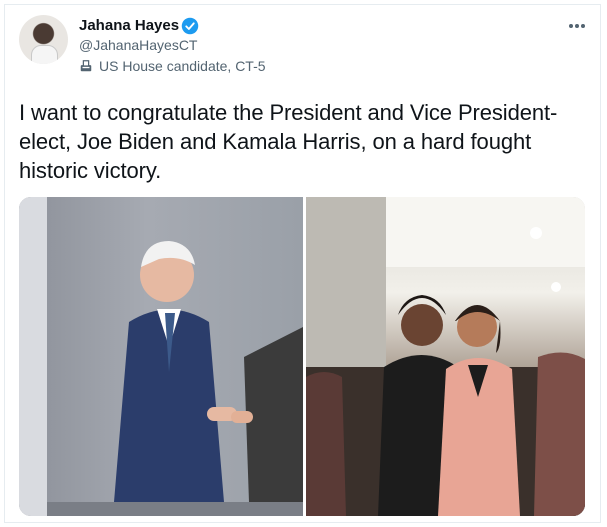  I want to click on more-options-icon, so click(577, 26).